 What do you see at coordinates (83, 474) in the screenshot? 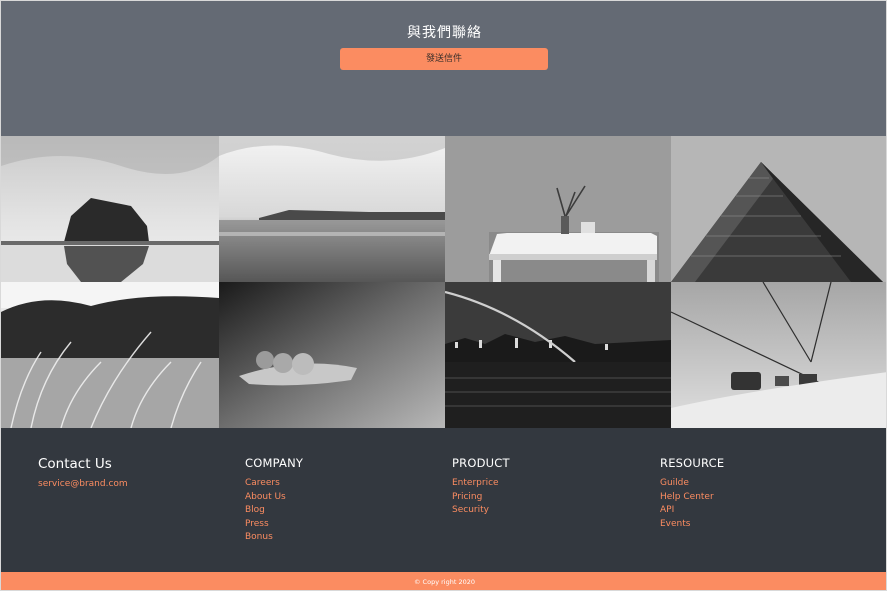
I see `footer-contact-column: Contact Us service@brand.com` at bounding box center [83, 474].